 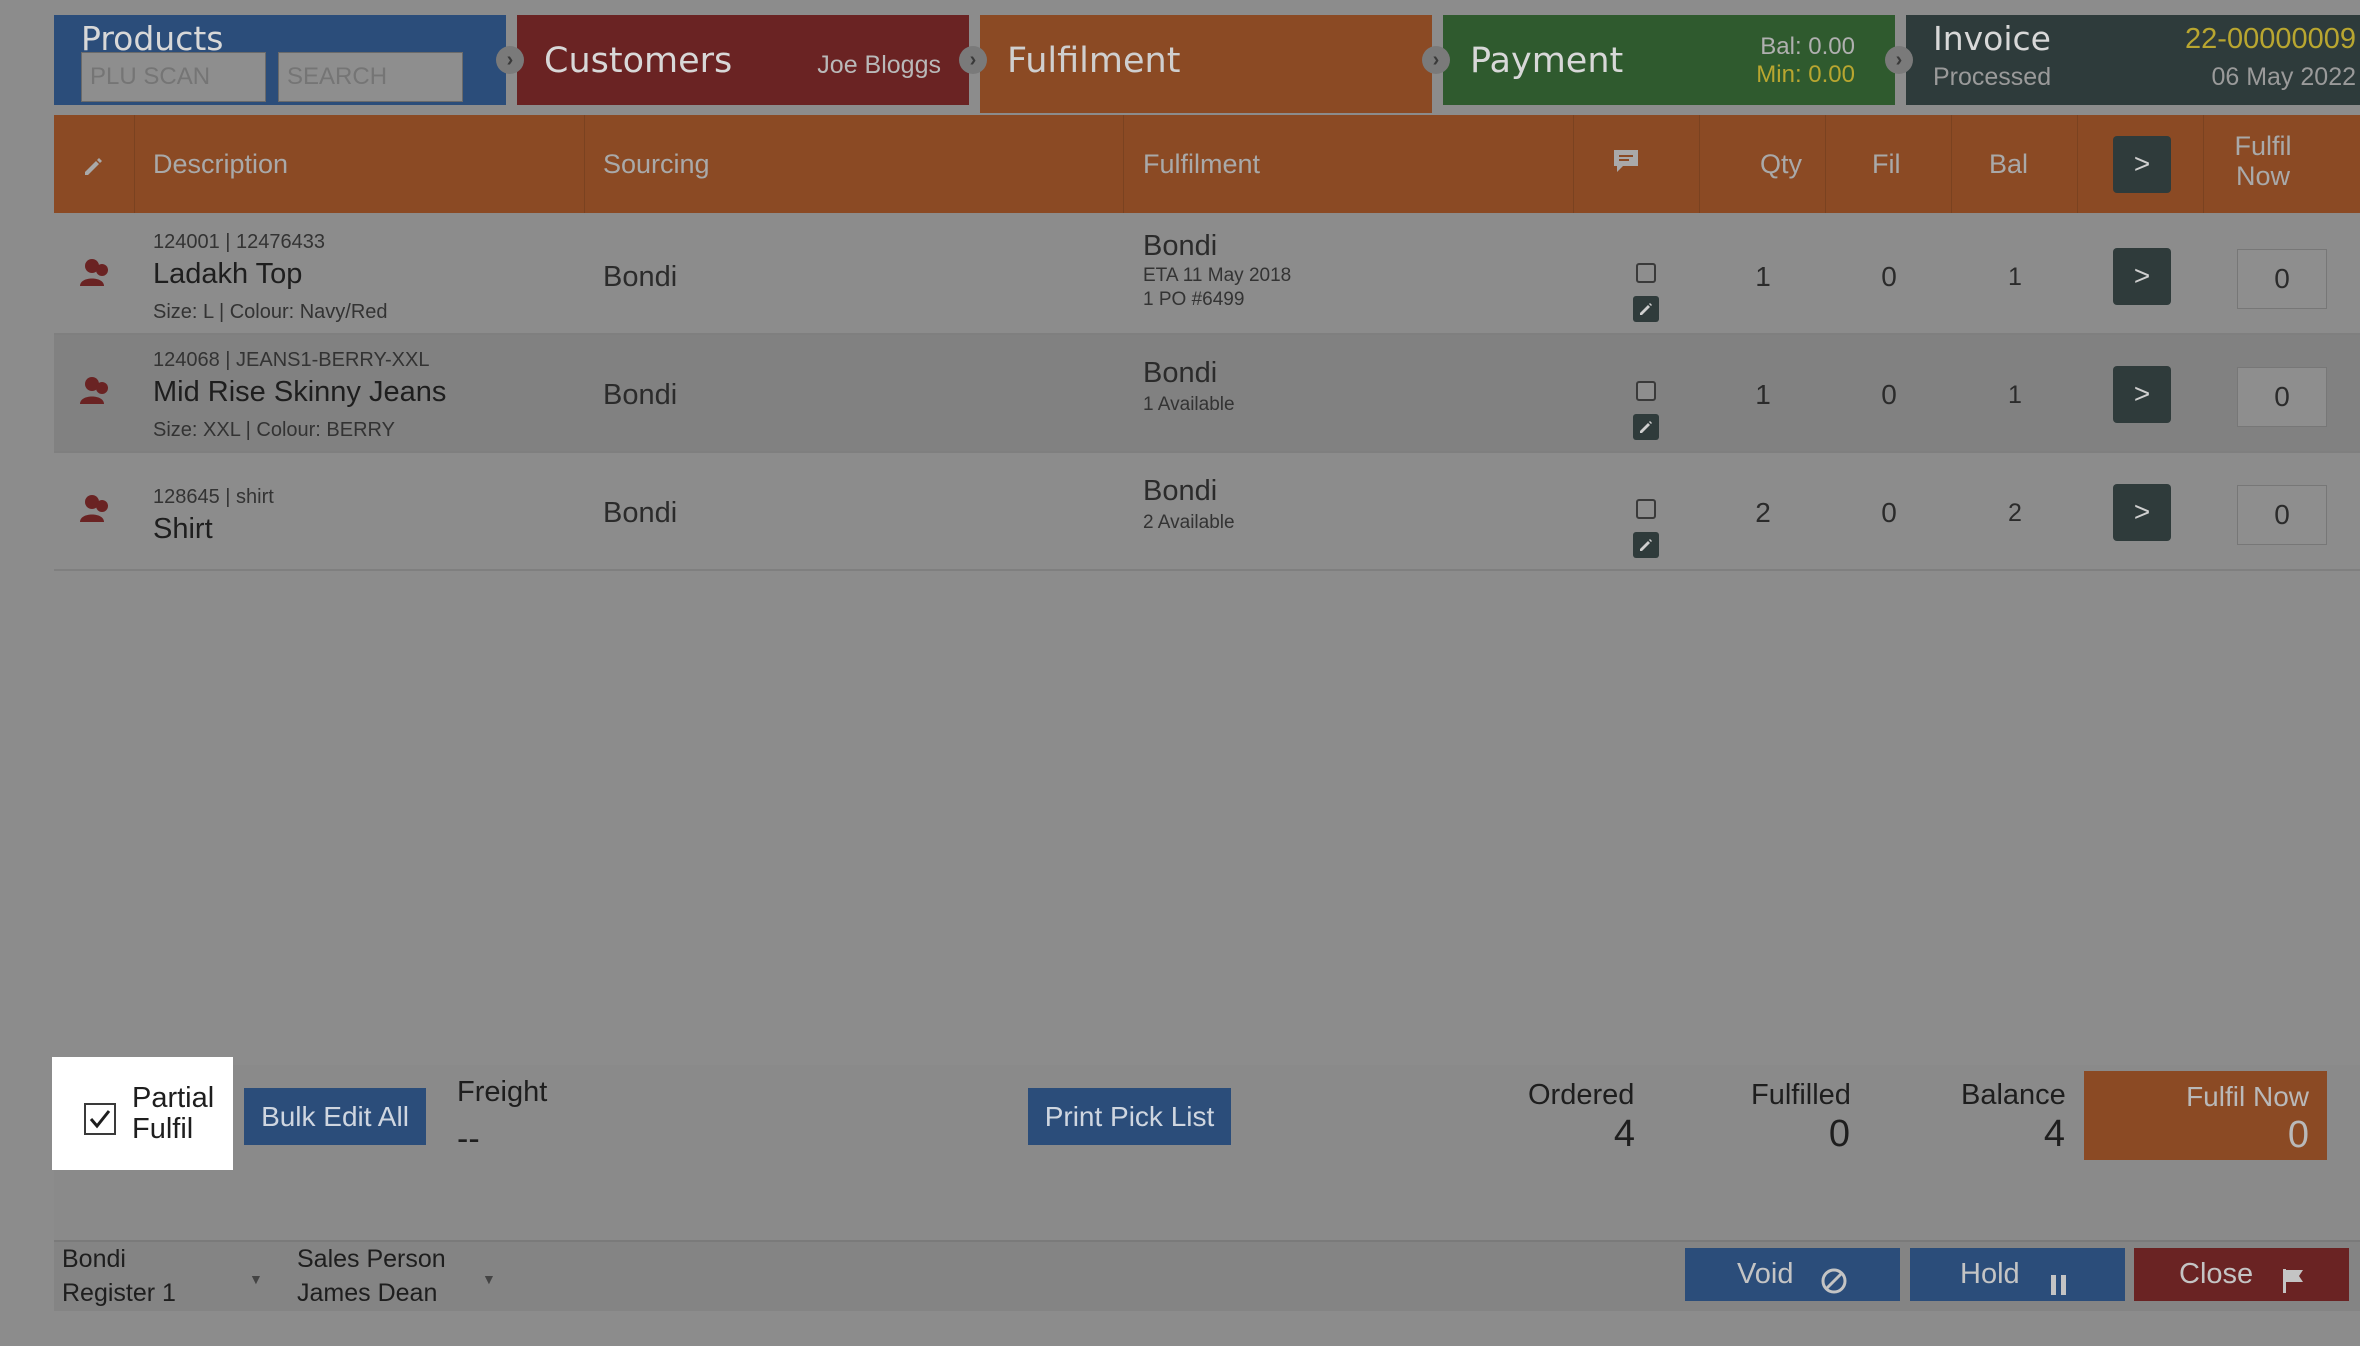 I want to click on comment-icon, so click(x=1626, y=164).